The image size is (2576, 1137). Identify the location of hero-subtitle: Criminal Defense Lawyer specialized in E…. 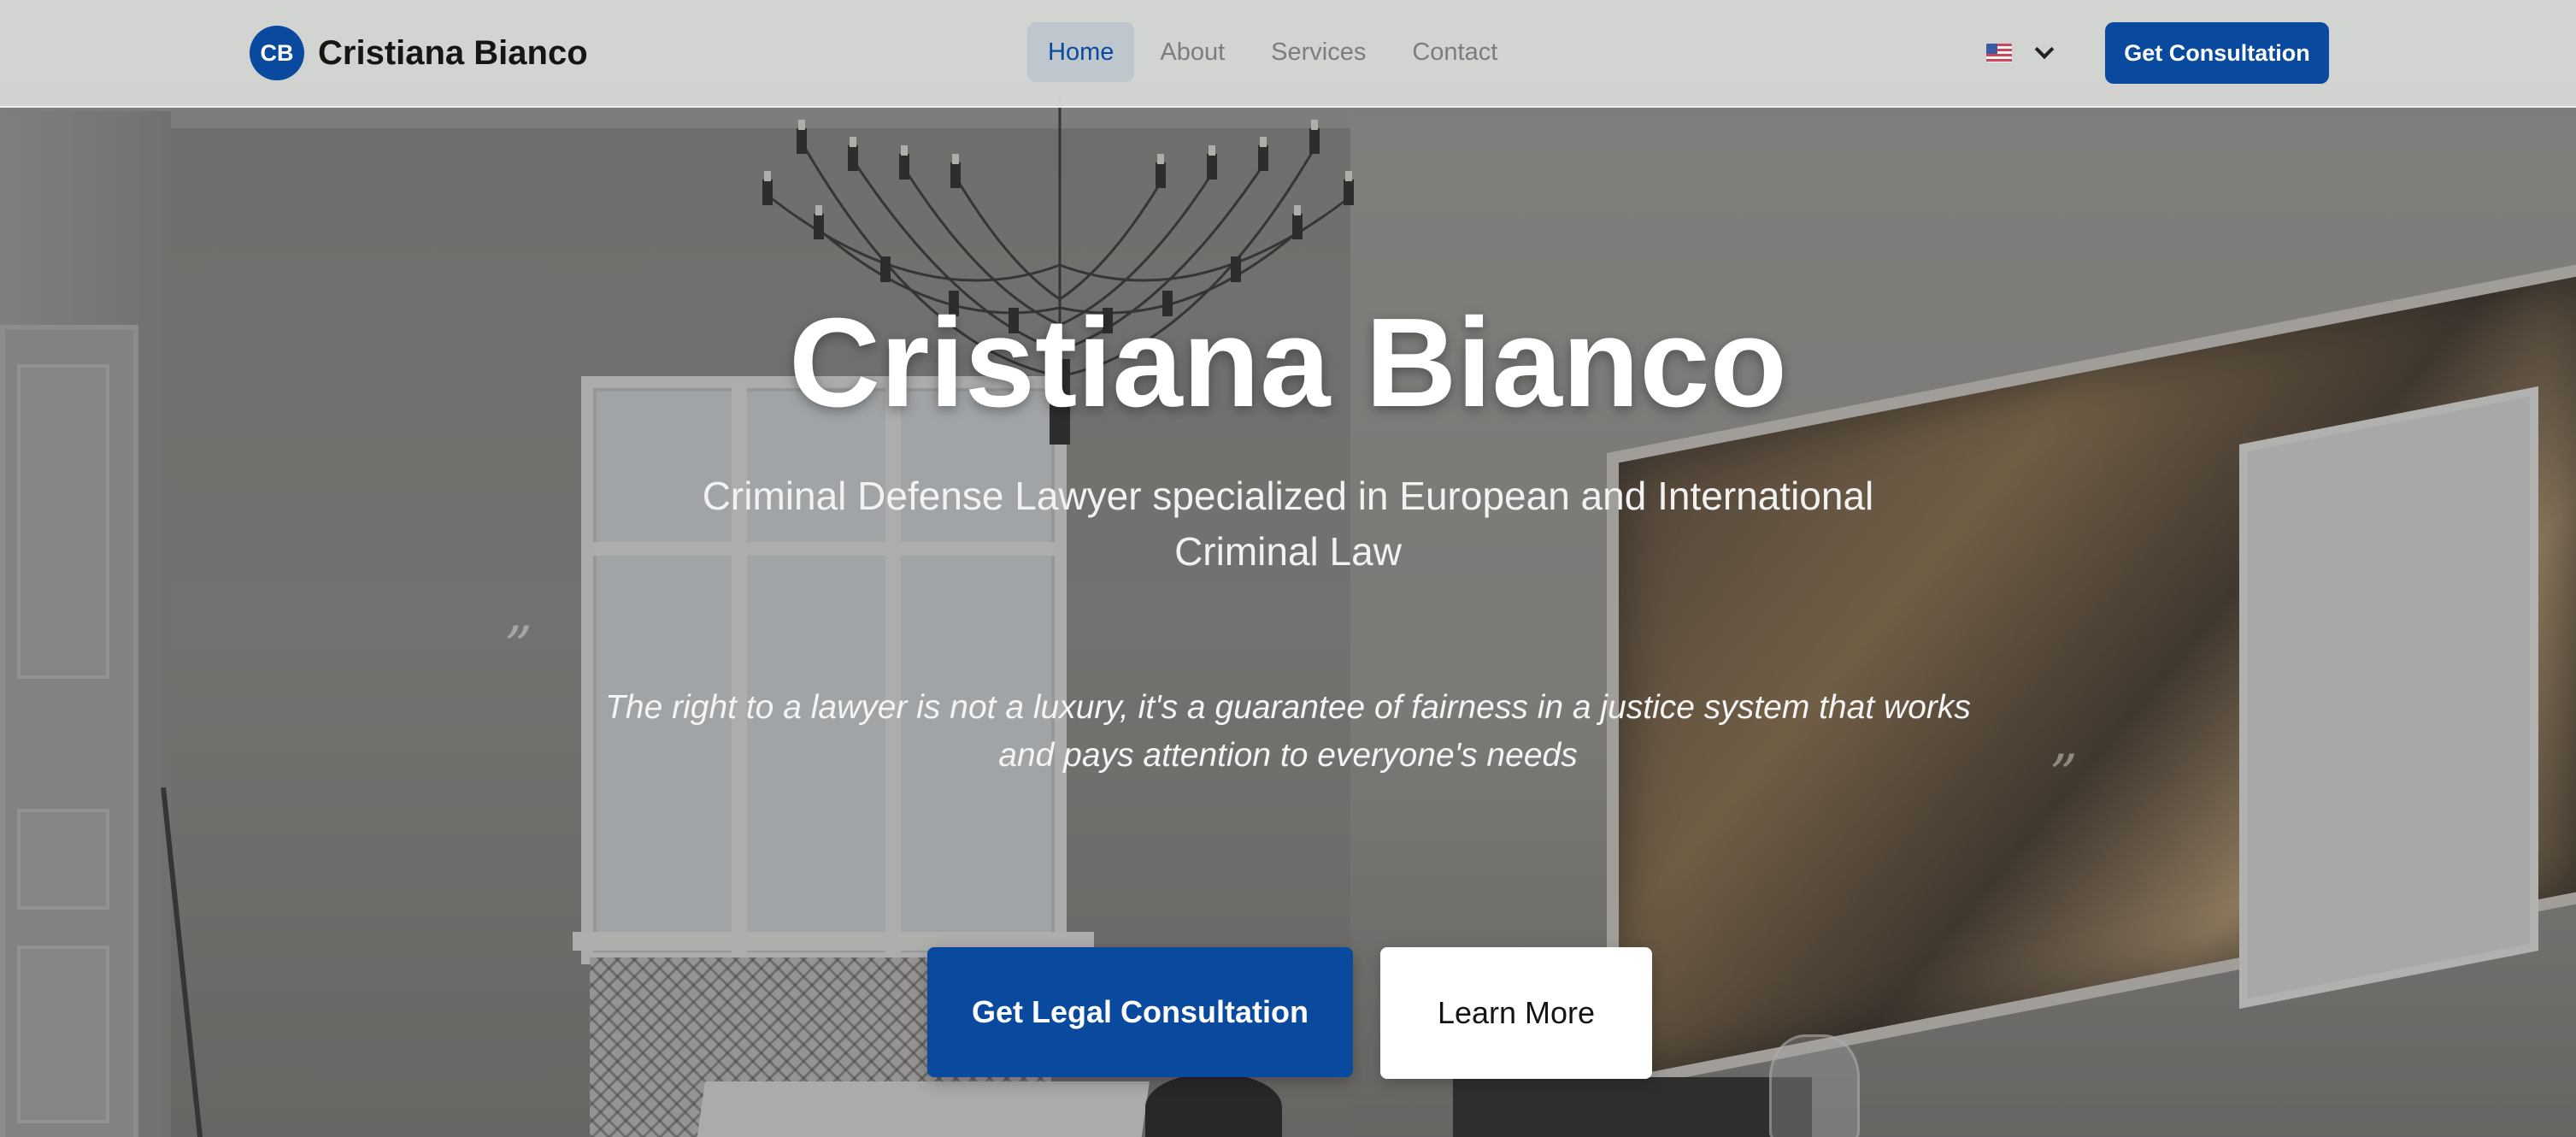
(1288, 524).